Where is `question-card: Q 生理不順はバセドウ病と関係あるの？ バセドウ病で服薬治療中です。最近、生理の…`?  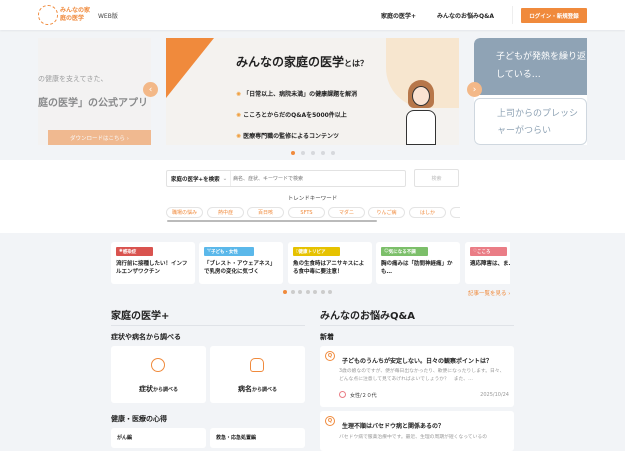 question-card: Q 生理不順はバセドウ病と関係あるの？ バセドウ病で服薬治療中です。最近、生理の… is located at coordinates (417, 431).